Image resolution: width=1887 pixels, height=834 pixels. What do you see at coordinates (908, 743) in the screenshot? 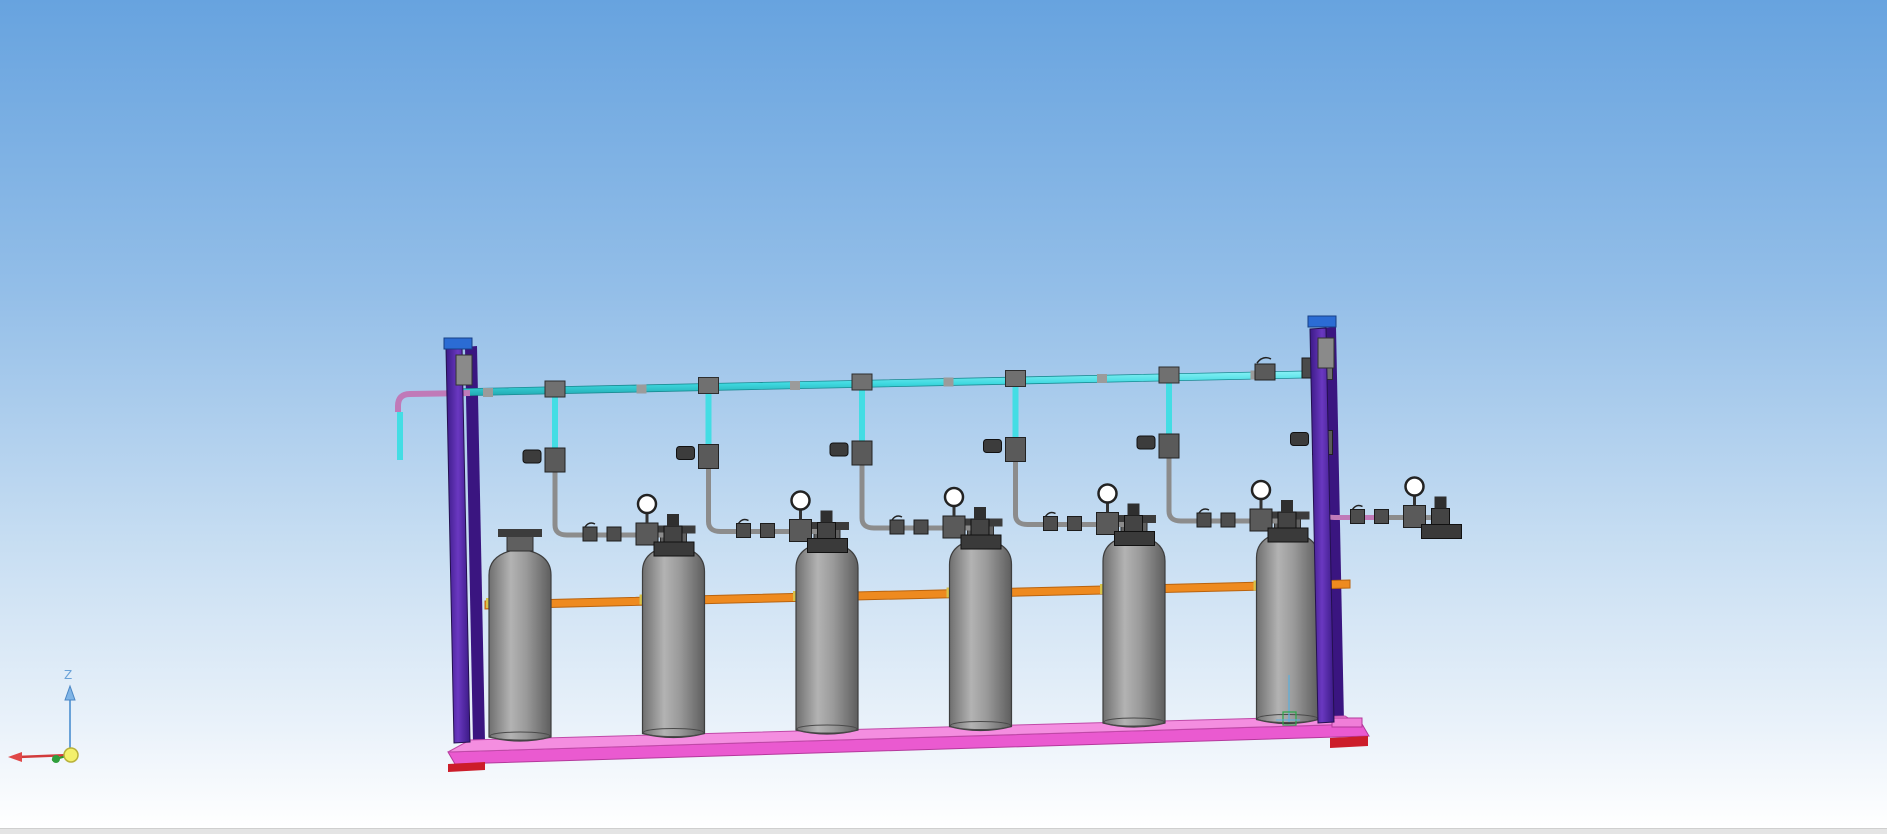
I see `base-frame` at bounding box center [908, 743].